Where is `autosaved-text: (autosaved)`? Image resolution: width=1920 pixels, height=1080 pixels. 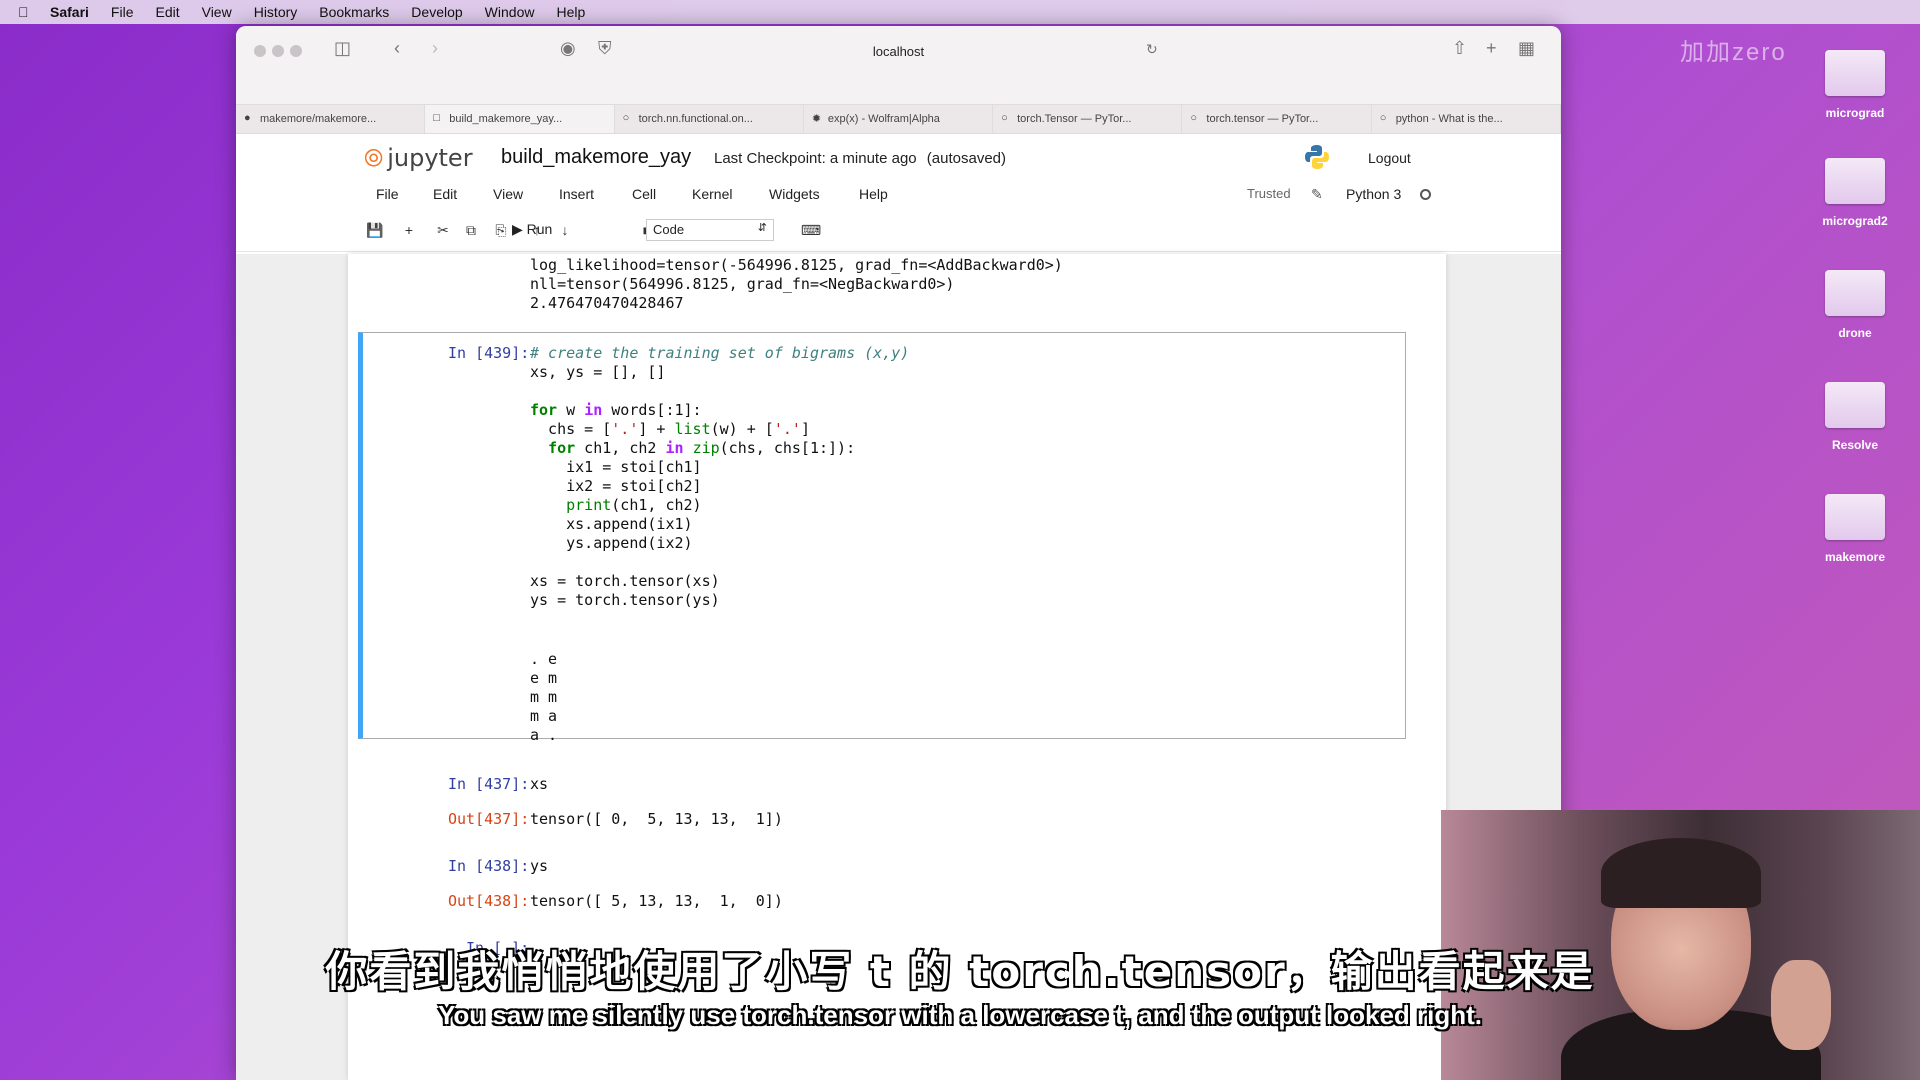
autosaved-text: (autosaved) is located at coordinates (966, 158).